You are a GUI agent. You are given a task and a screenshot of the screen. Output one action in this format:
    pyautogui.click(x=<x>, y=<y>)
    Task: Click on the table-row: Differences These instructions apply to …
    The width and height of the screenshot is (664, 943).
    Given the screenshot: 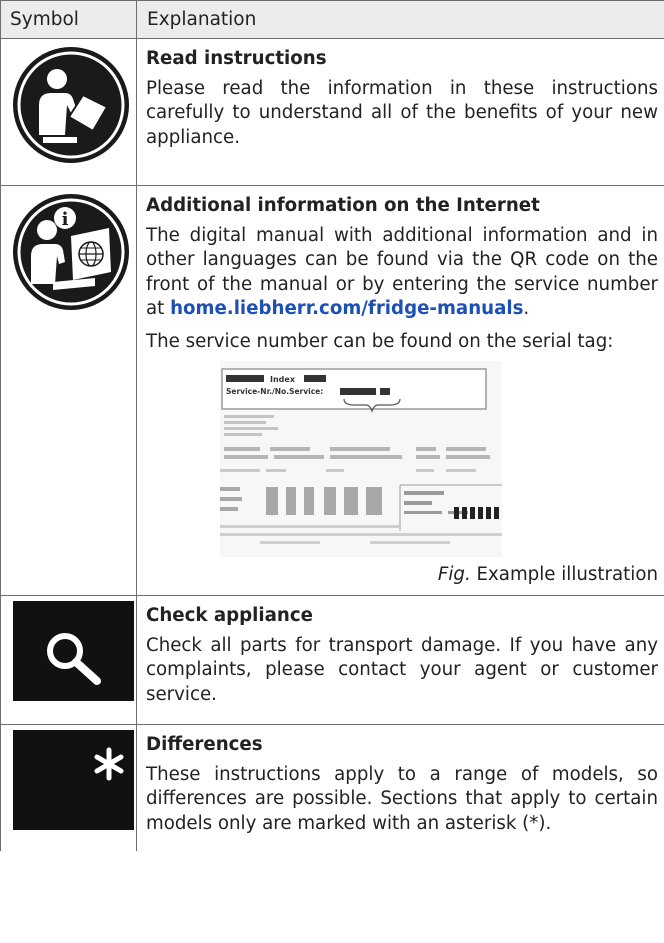 What is the action you would take?
    pyautogui.click(x=332, y=787)
    